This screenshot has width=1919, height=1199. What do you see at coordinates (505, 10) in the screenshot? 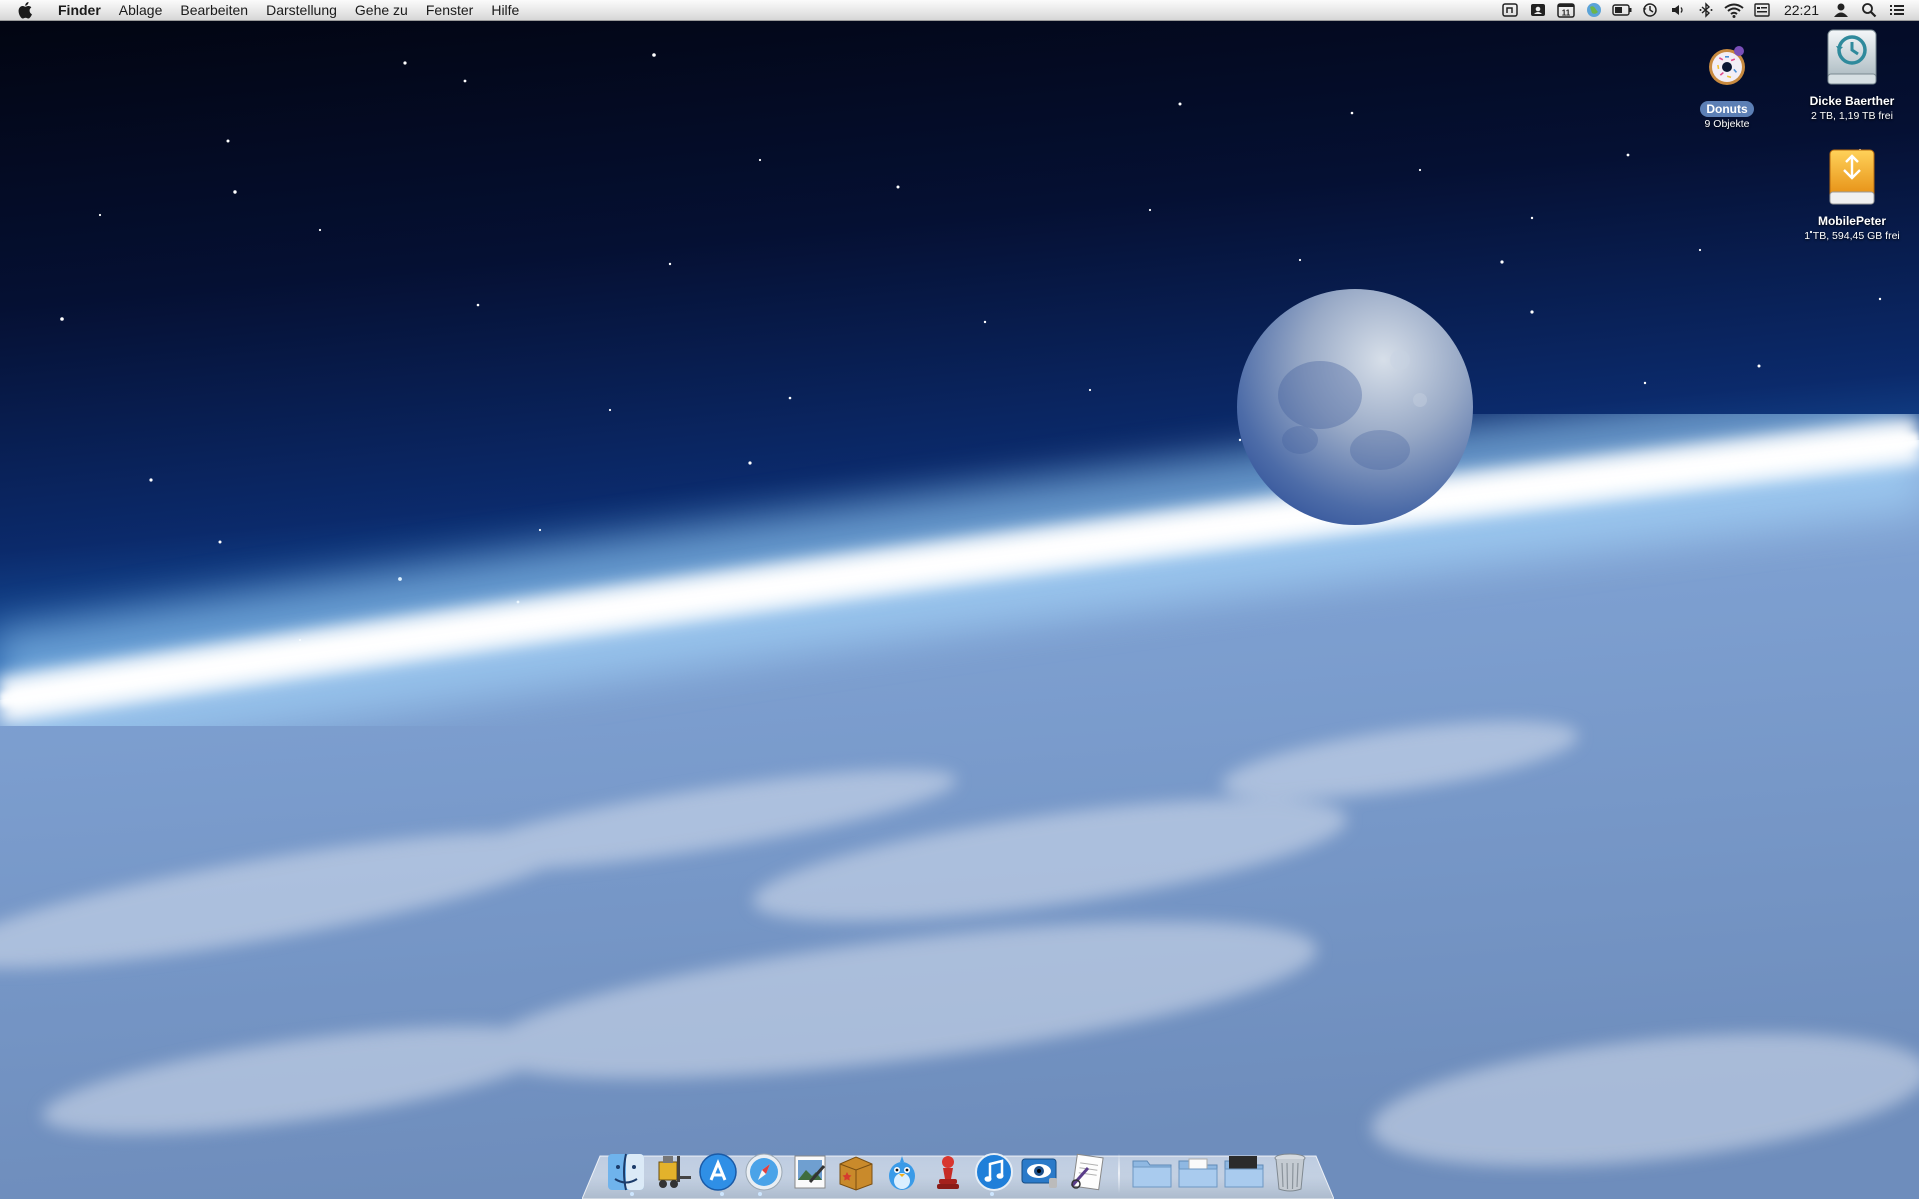
I see `menu-hilfe: Hilfe` at bounding box center [505, 10].